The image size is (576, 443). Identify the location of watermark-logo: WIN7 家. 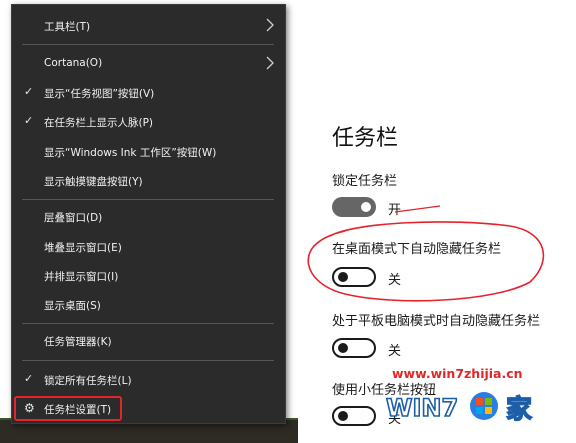
(459, 409).